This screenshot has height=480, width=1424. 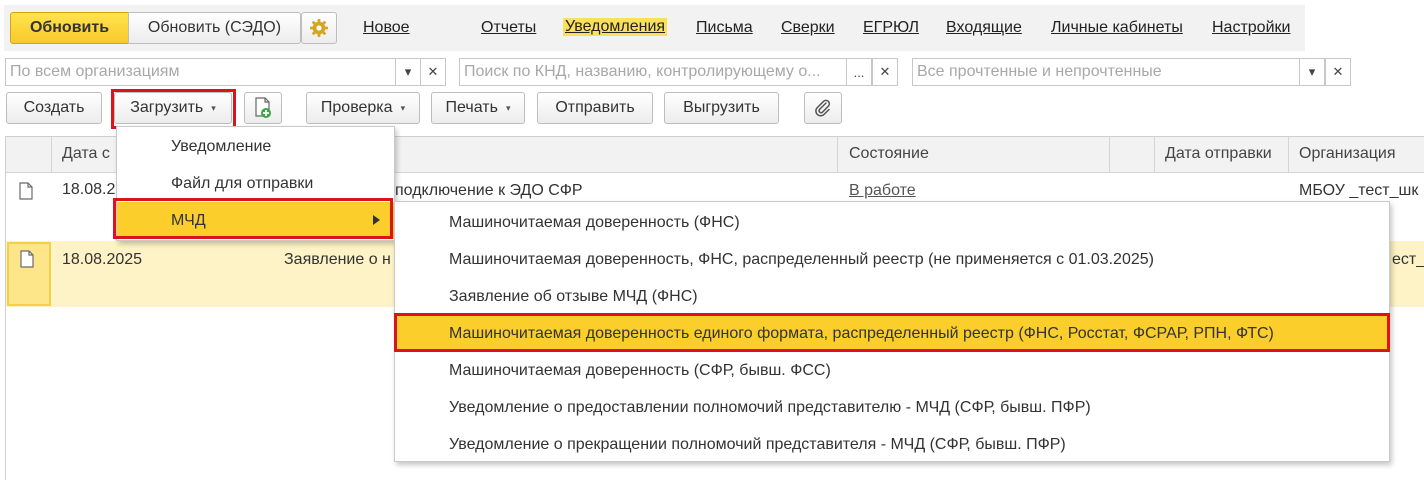 I want to click on column-date: Дата с, so click(x=86, y=154).